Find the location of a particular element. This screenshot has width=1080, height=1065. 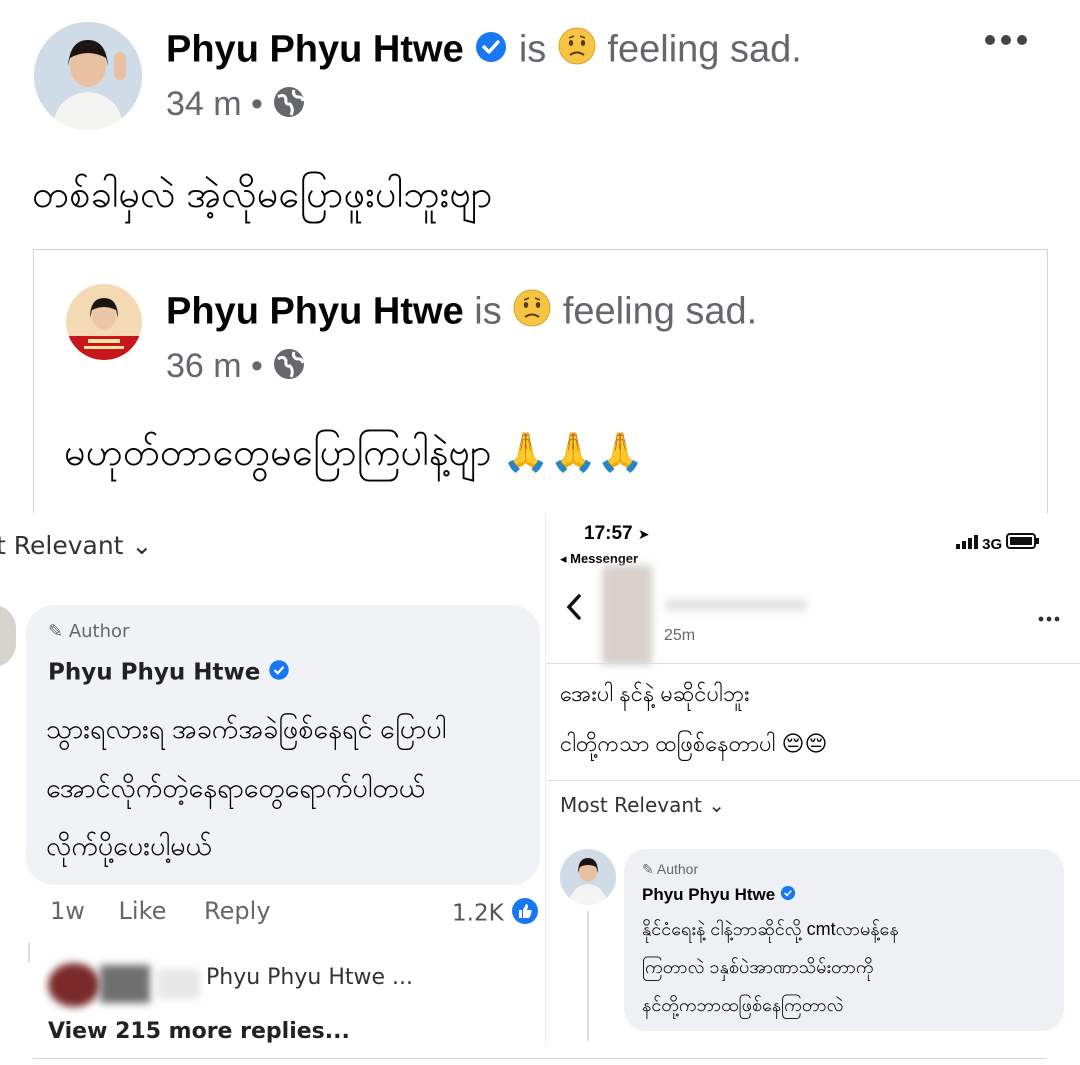

shared-is-word: is is located at coordinates (488, 311).